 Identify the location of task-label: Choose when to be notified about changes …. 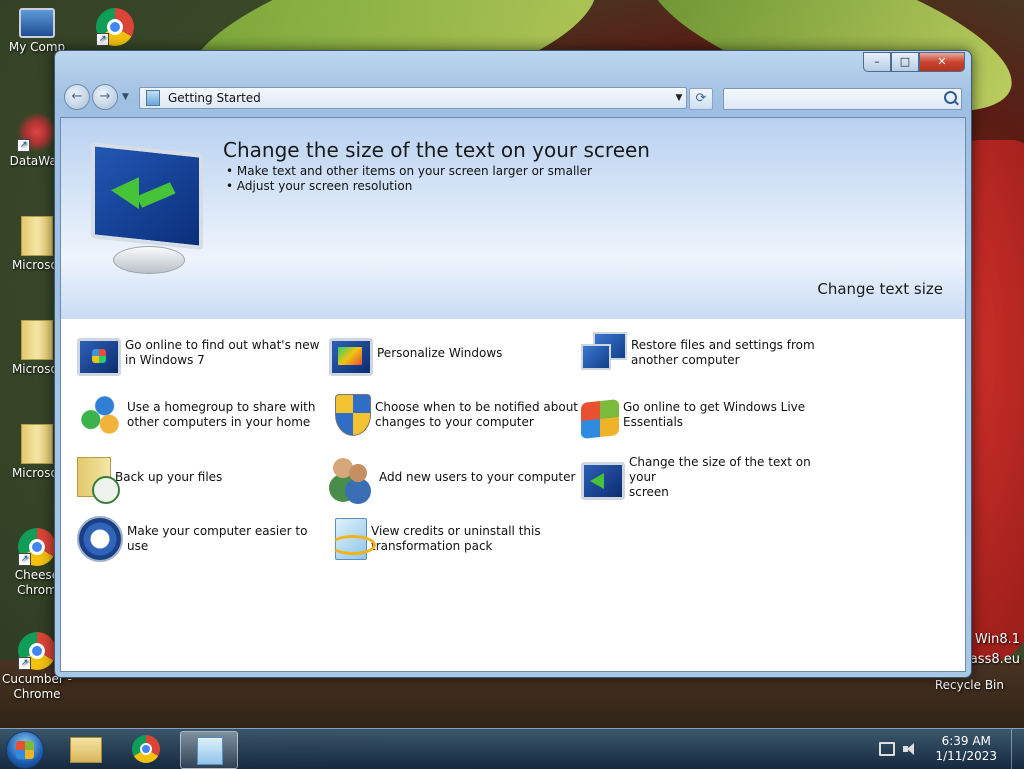
(476, 414).